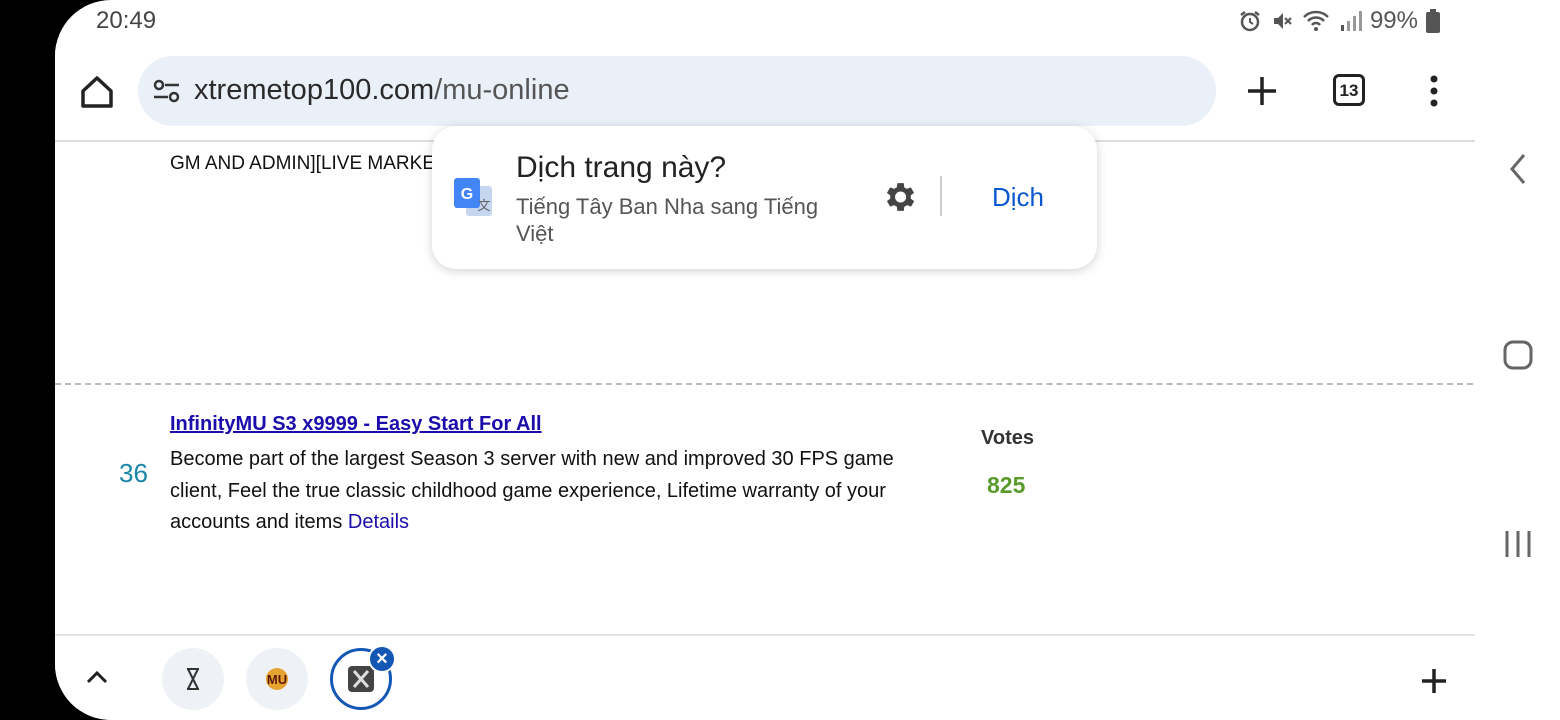  Describe the element at coordinates (765, 677) in the screenshot. I see `tab-strip: MU ×` at that location.